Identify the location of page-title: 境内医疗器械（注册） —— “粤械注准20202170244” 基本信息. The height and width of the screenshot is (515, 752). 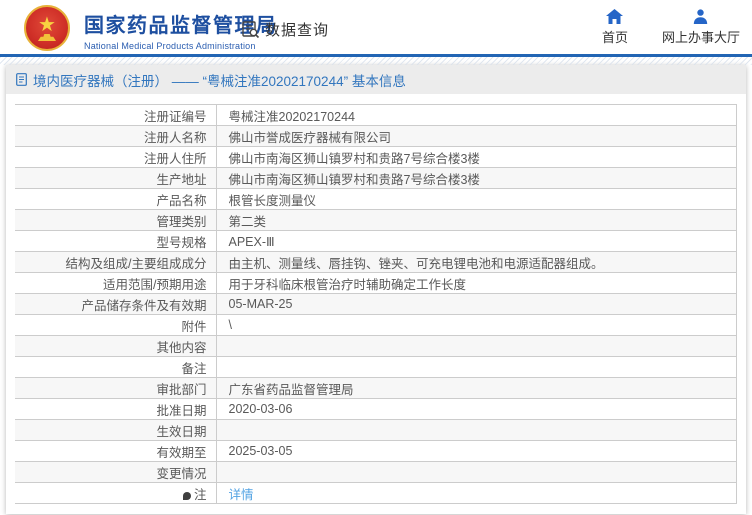
(219, 81).